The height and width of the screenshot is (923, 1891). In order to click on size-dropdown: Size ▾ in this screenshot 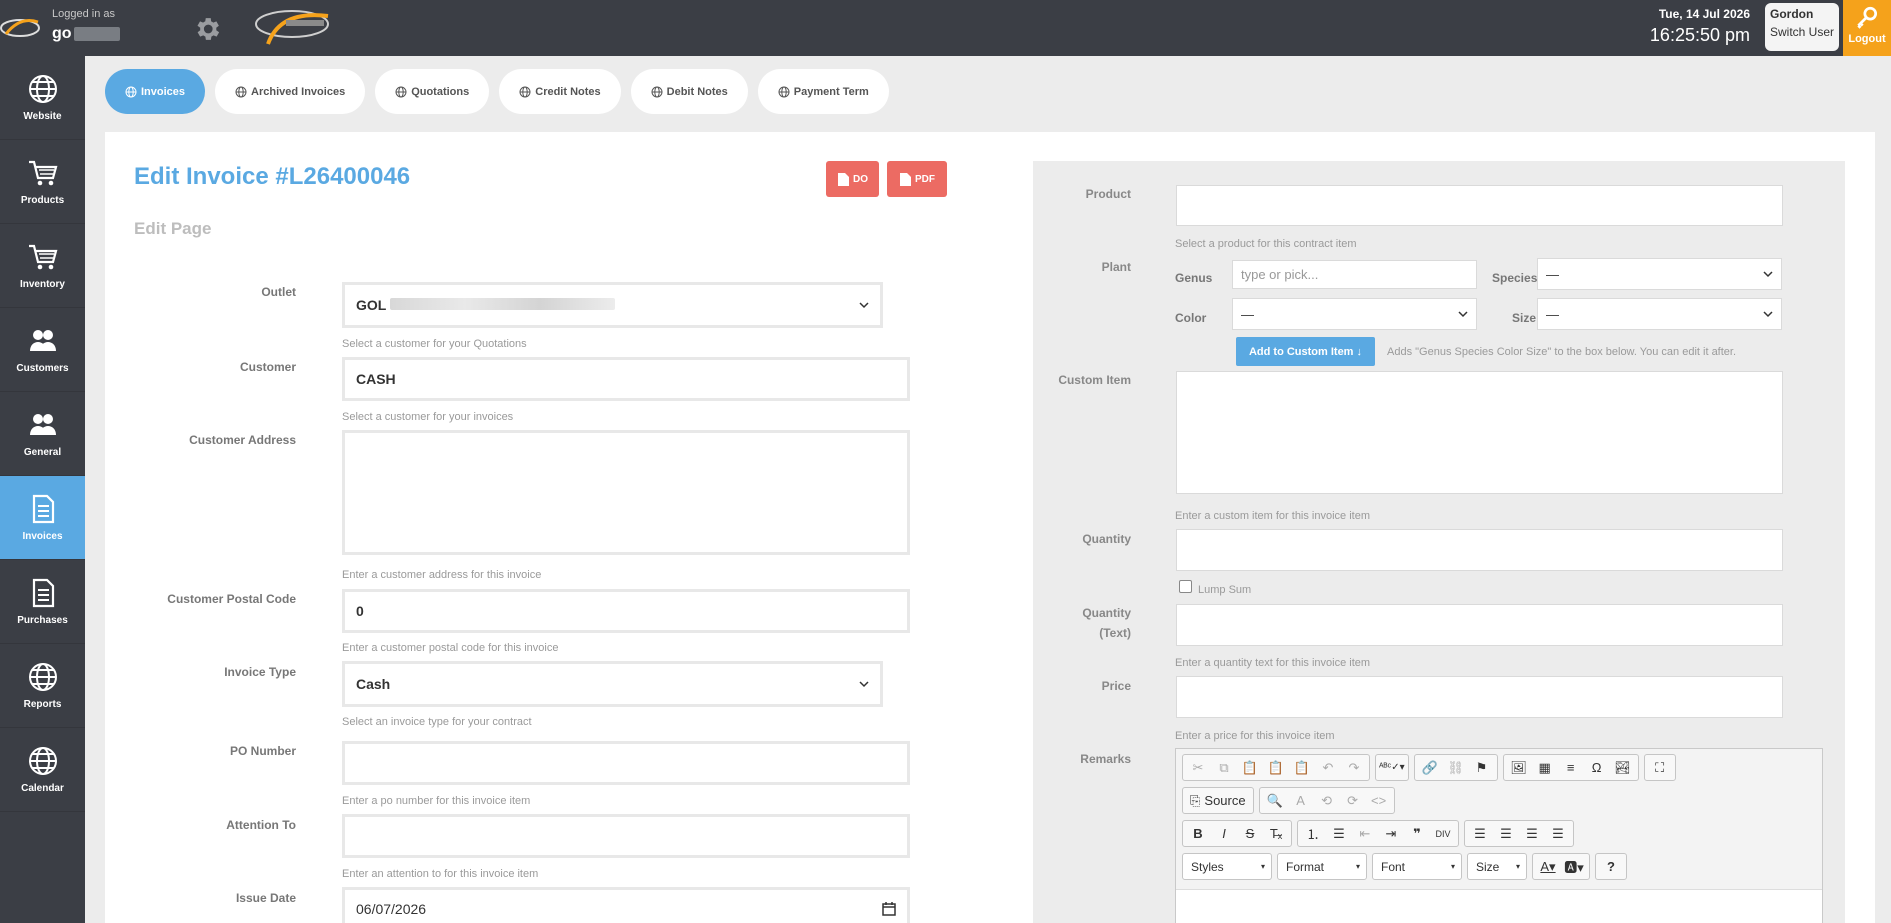, I will do `click(1497, 866)`.